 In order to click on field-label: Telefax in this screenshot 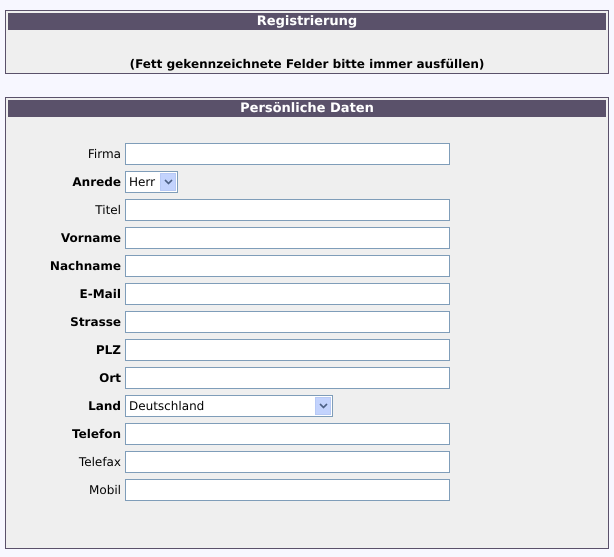, I will do `click(100, 462)`.